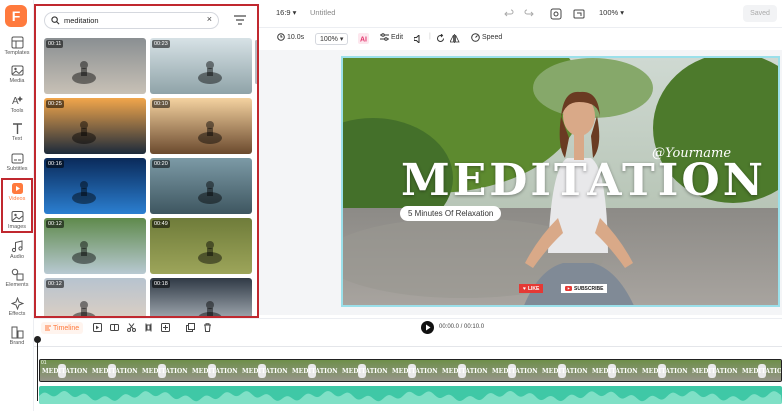 This screenshot has height=411, width=782. I want to click on clock-icon, so click(281, 37).